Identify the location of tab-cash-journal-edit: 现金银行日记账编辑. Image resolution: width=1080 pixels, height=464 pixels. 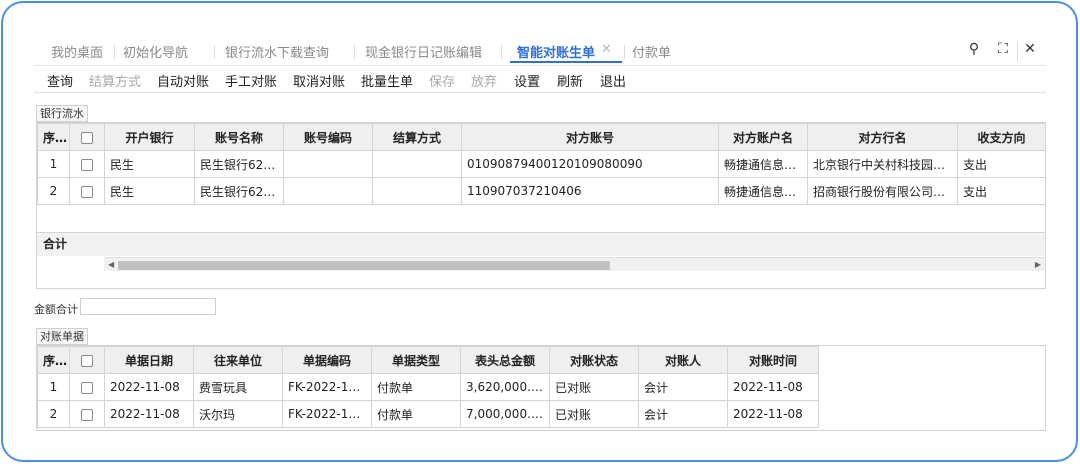
(423, 53).